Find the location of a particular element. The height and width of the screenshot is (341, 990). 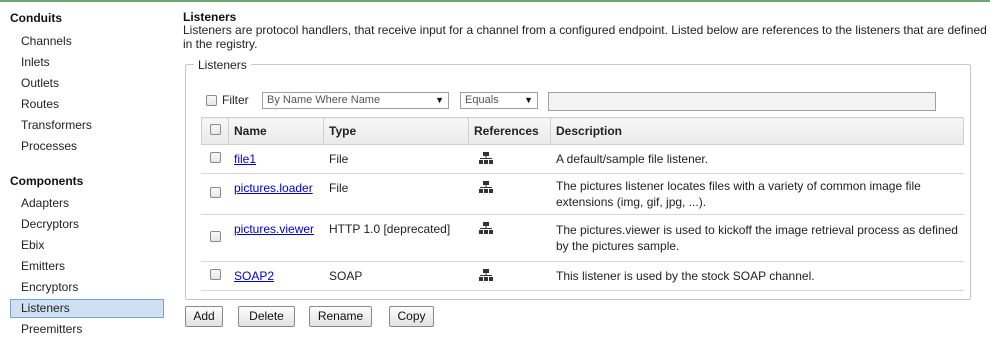

filter-operator-value: Equals is located at coordinates (482, 100).